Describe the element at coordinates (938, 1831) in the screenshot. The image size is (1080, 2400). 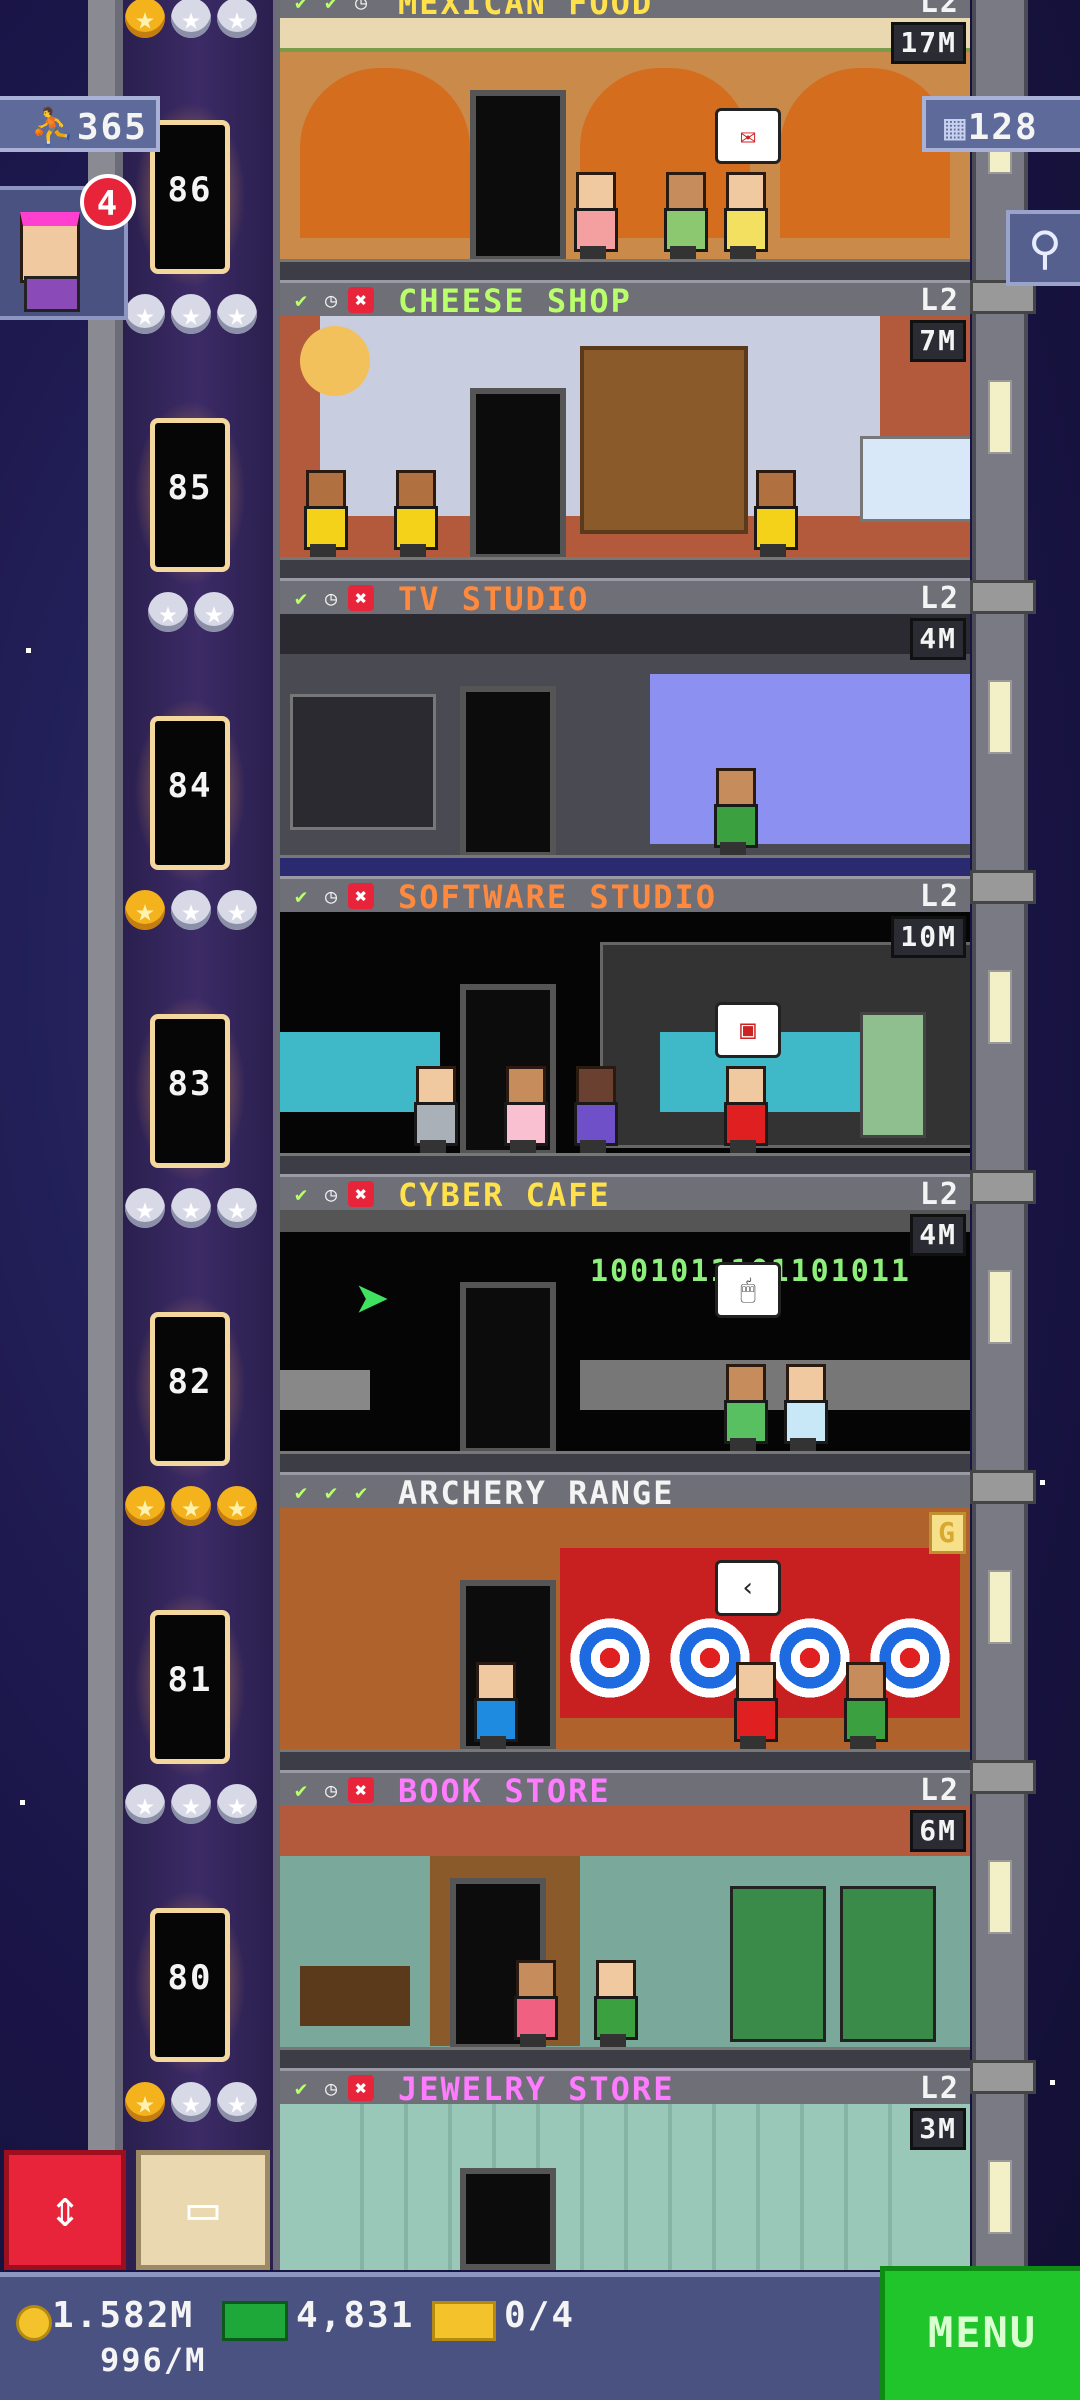
I see `floor-income: 6M` at that location.